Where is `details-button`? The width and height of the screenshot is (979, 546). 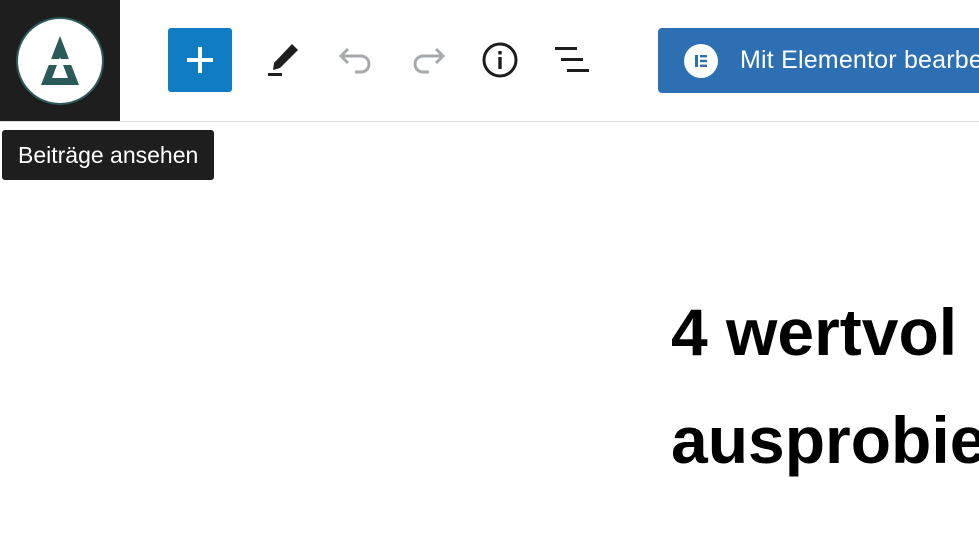
details-button is located at coordinates (500, 60).